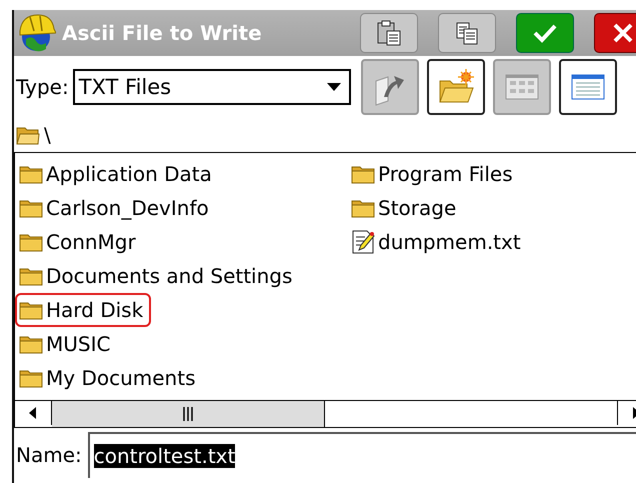 The height and width of the screenshot is (483, 636). I want to click on file-list-item: Application Data, so click(117, 174).